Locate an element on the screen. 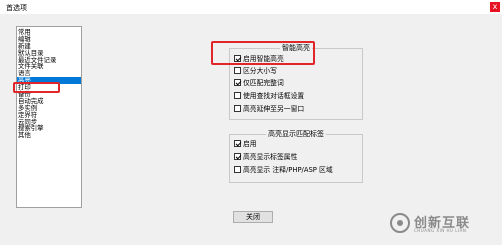 Image resolution: width=502 pixels, height=245 pixels. annotation-highlight-smart is located at coordinates (263, 53).